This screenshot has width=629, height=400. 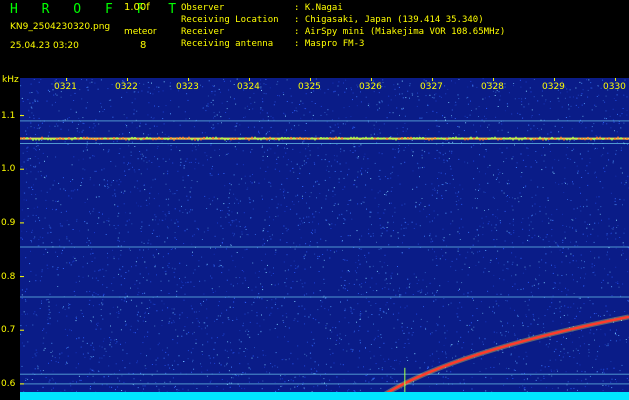 I want to click on observer-value: : K.Nagai, so click(x=318, y=8).